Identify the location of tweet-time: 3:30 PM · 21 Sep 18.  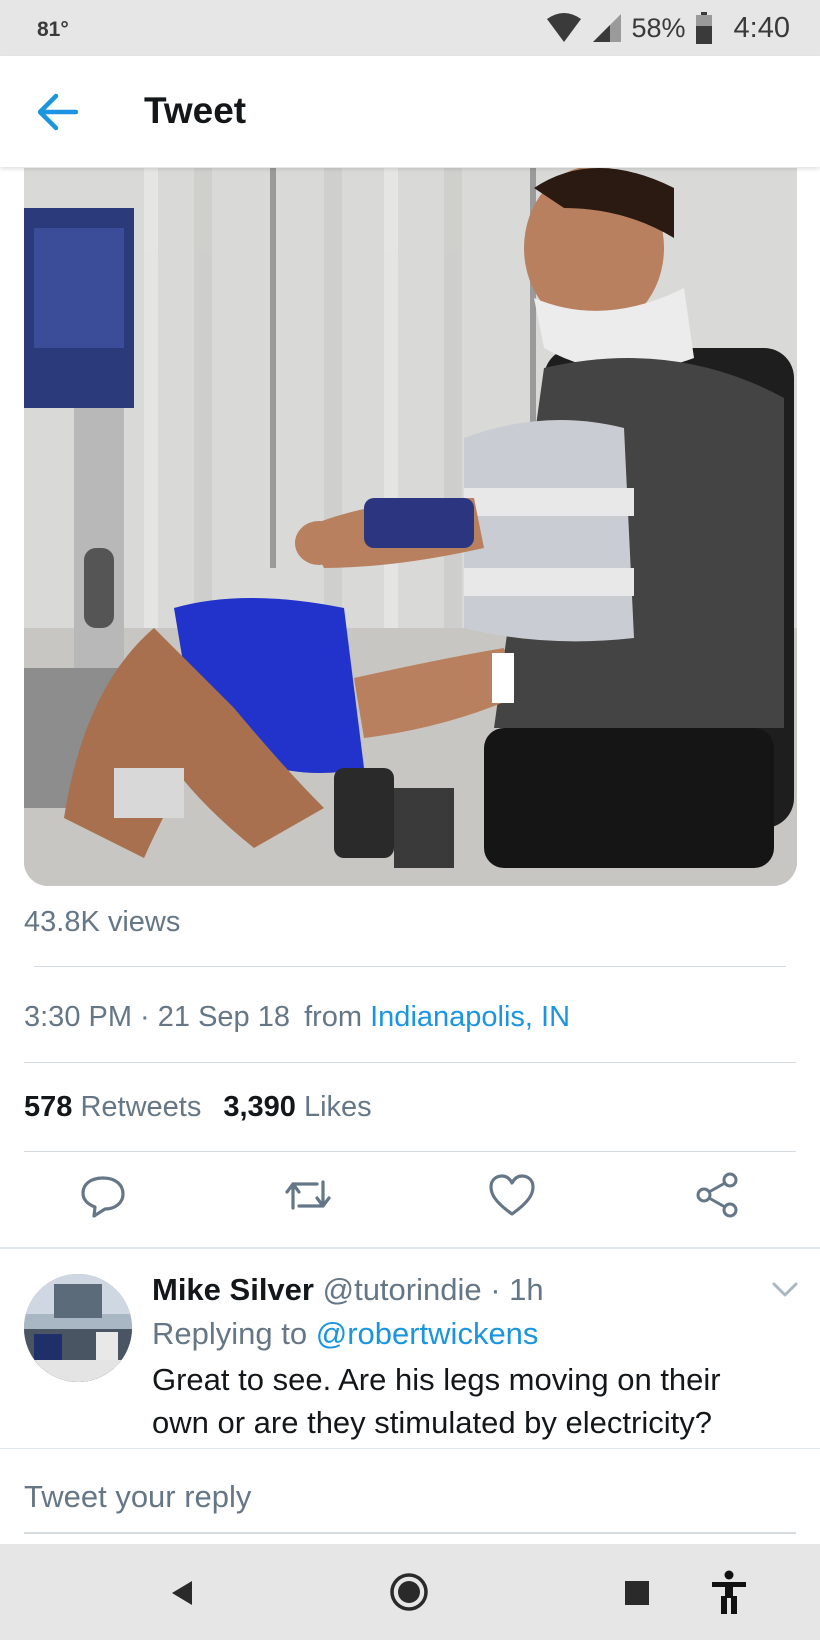
(157, 1017).